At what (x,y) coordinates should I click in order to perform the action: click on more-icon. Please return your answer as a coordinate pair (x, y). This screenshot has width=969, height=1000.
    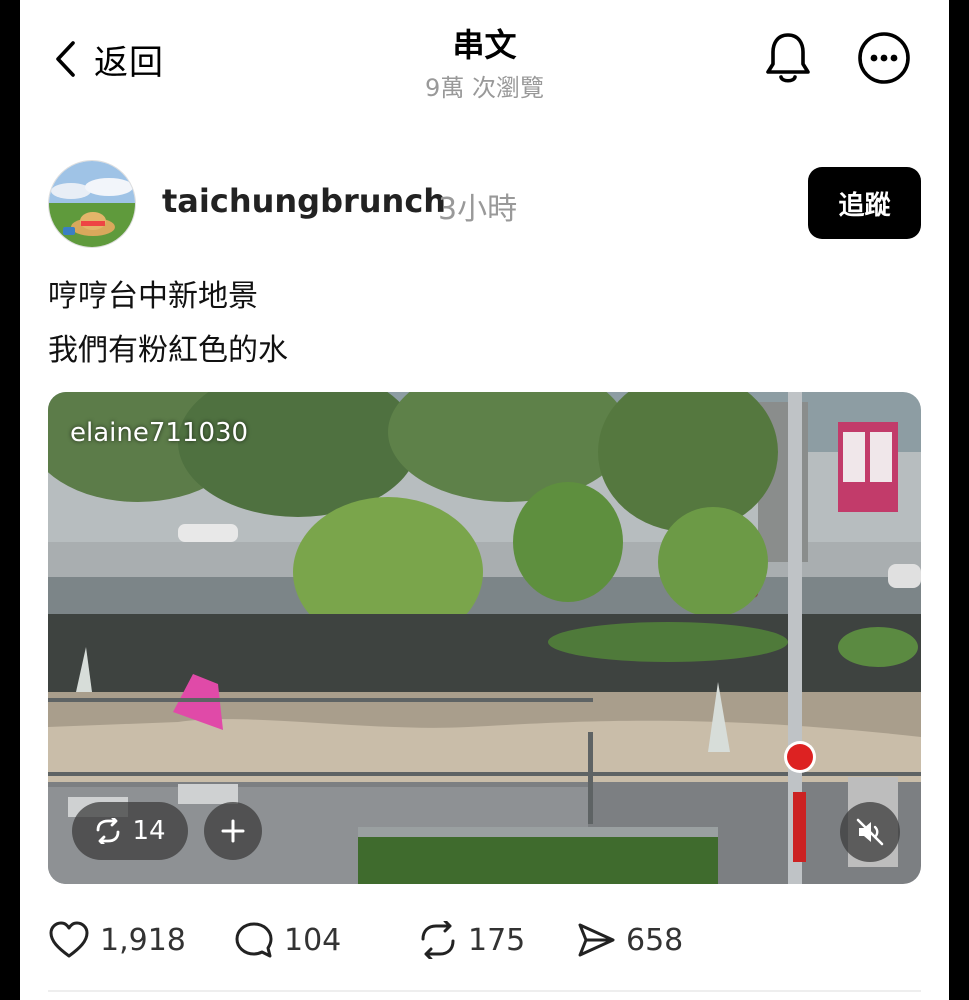
    Looking at the image, I should click on (884, 58).